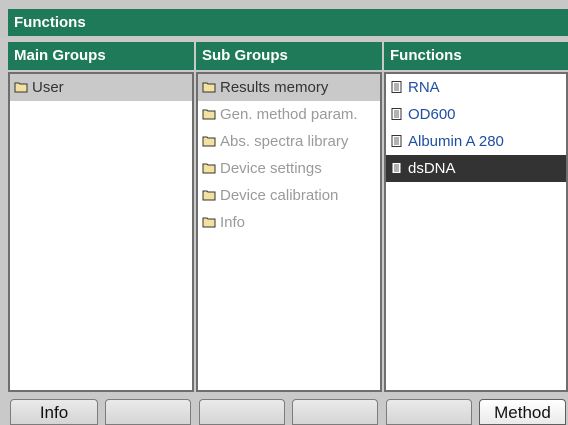 The height and width of the screenshot is (425, 568). Describe the element at coordinates (233, 222) in the screenshot. I see `sub-group-label: Info` at that location.